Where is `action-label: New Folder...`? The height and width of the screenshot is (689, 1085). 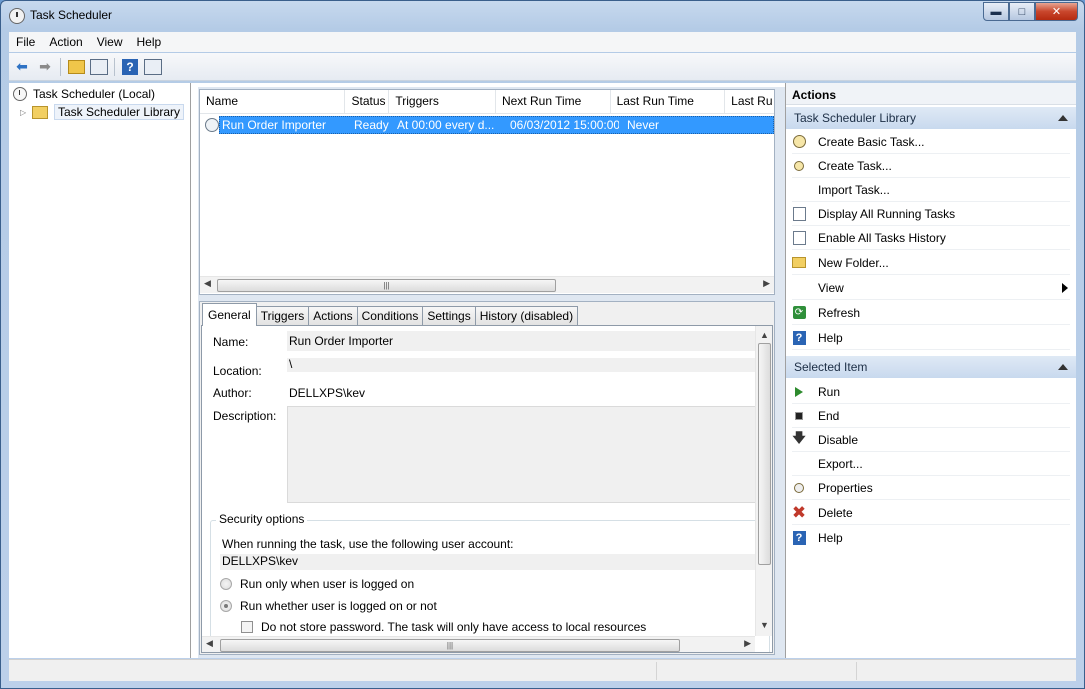
action-label: New Folder... is located at coordinates (853, 262).